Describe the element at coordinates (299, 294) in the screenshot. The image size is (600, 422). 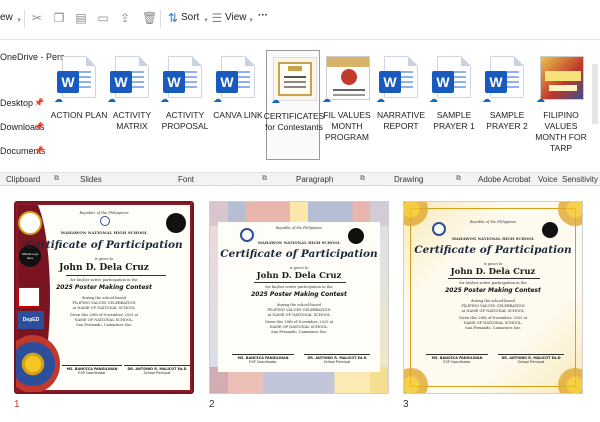
I see `cert-contest: 2025 Poster Making Contest` at that location.